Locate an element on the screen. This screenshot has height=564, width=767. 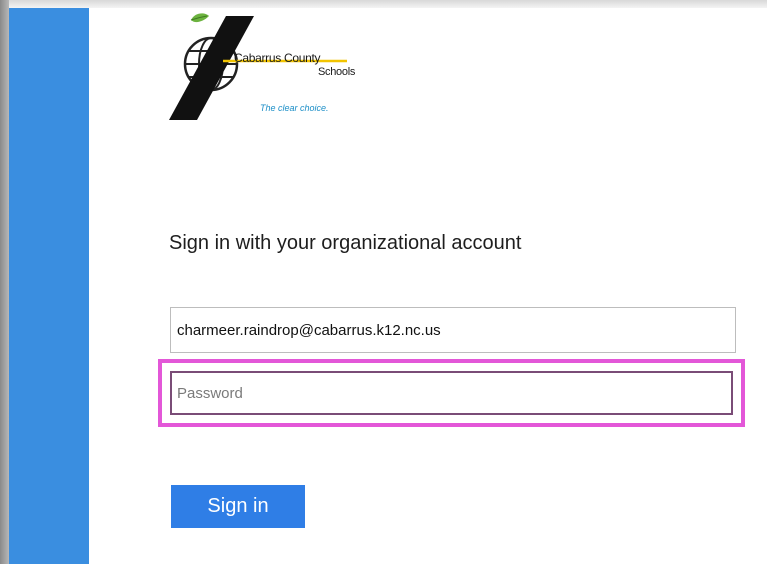
sign-in-heading: Sign in with your organizational account is located at coordinates (345, 243).